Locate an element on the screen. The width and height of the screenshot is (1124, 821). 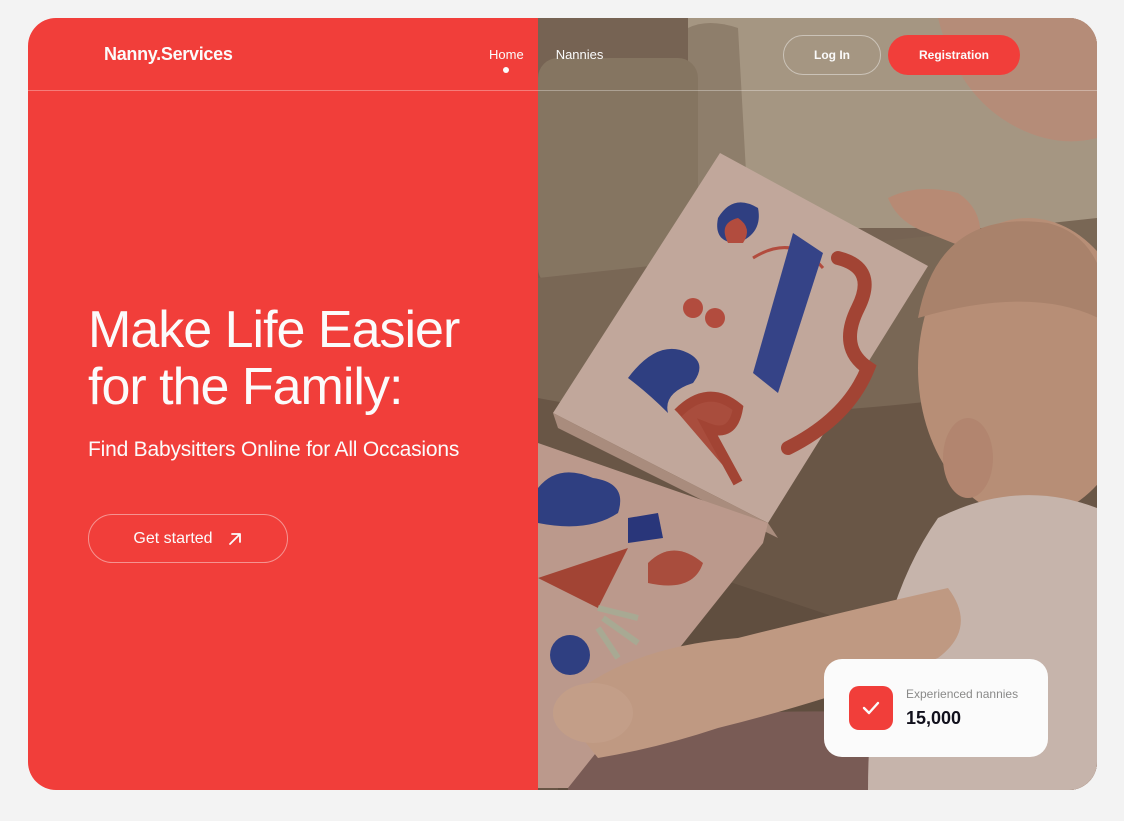
registration-button: Registration is located at coordinates (954, 55).